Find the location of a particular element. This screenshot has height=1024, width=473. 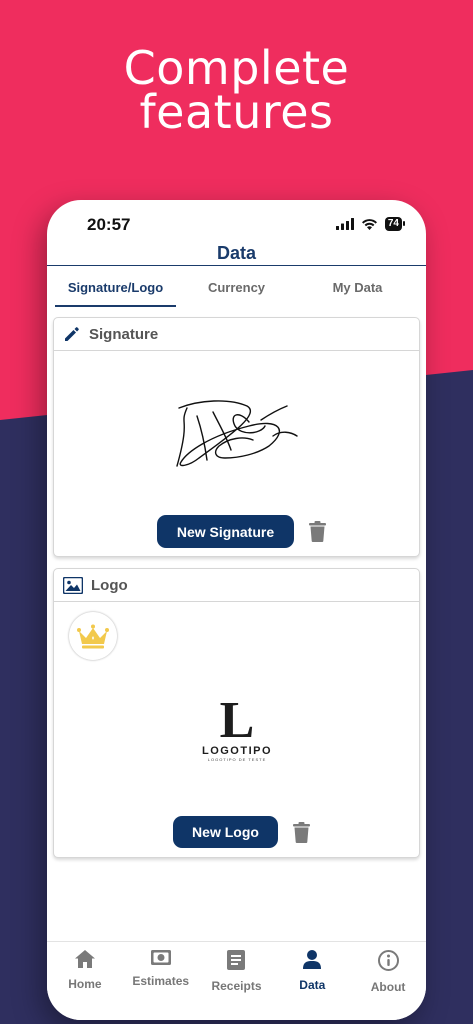

info-icon is located at coordinates (388, 960).